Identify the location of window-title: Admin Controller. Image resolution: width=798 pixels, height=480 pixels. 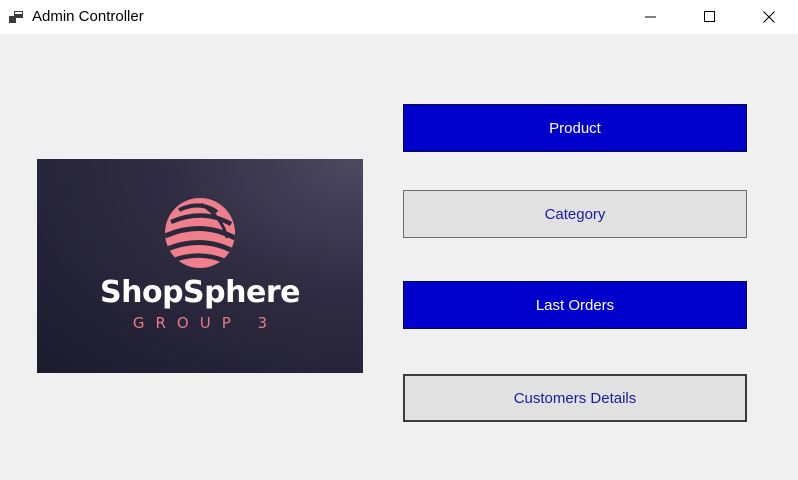
(88, 16).